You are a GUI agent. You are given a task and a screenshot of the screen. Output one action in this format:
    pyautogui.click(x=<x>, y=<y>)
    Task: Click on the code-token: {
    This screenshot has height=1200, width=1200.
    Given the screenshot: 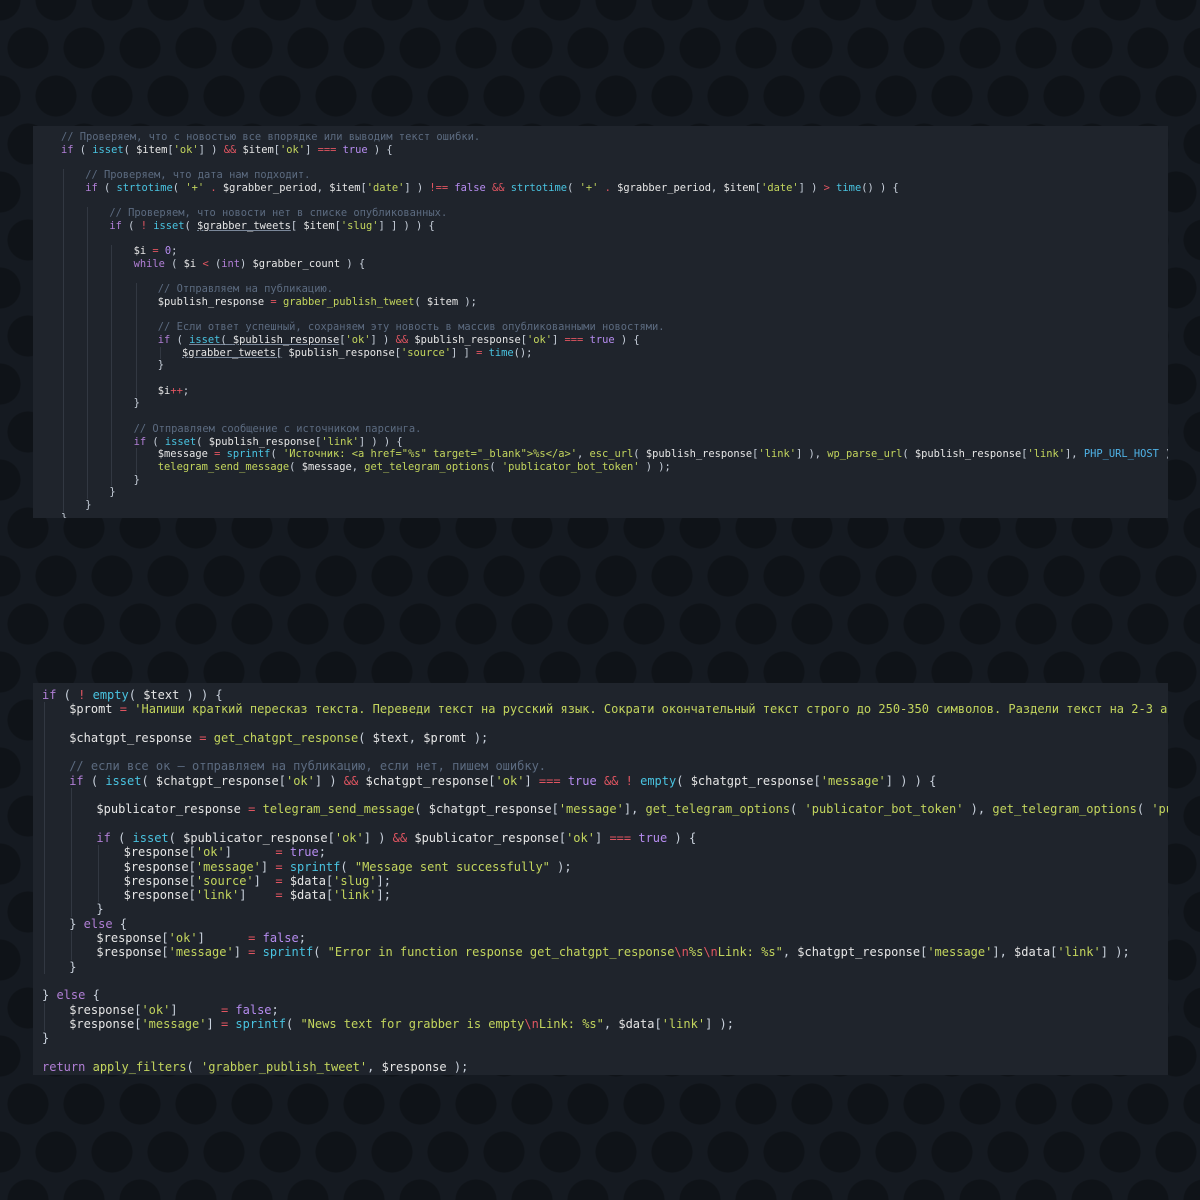 What is the action you would take?
    pyautogui.click(x=119, y=923)
    